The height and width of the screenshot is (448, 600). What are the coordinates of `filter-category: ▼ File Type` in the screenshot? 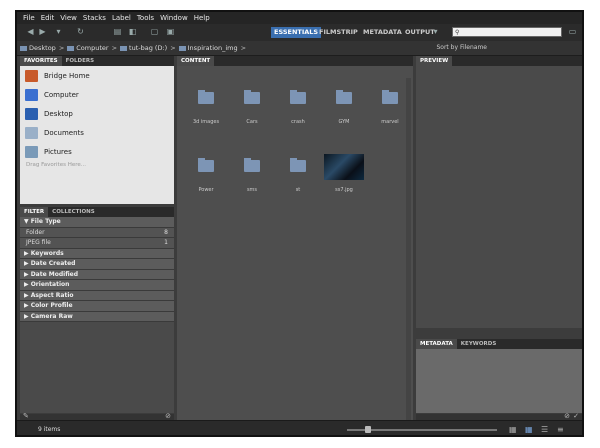 It's located at (97, 222).